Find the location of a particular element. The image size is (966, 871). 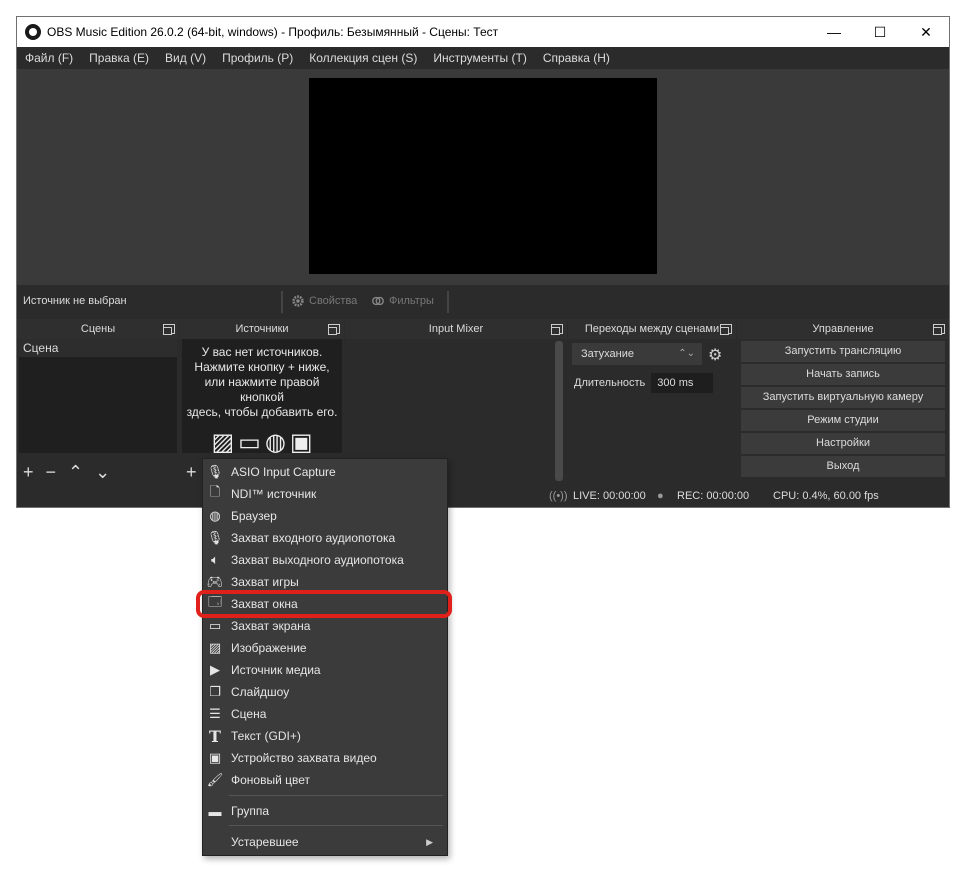

menu-edit: Правка (E) is located at coordinates (119, 58).